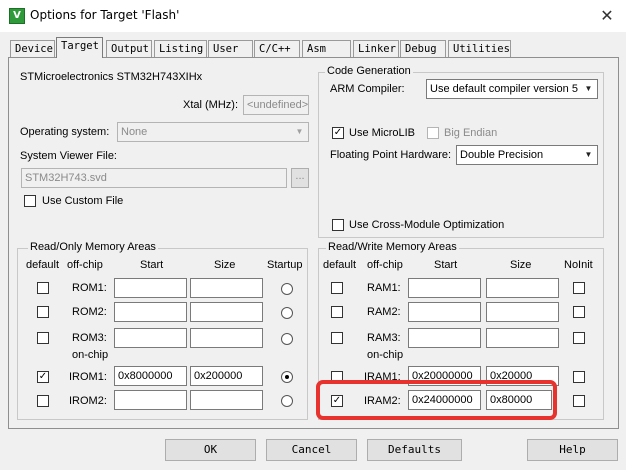 The image size is (626, 470). I want to click on rom2-startup-radio, so click(287, 313).